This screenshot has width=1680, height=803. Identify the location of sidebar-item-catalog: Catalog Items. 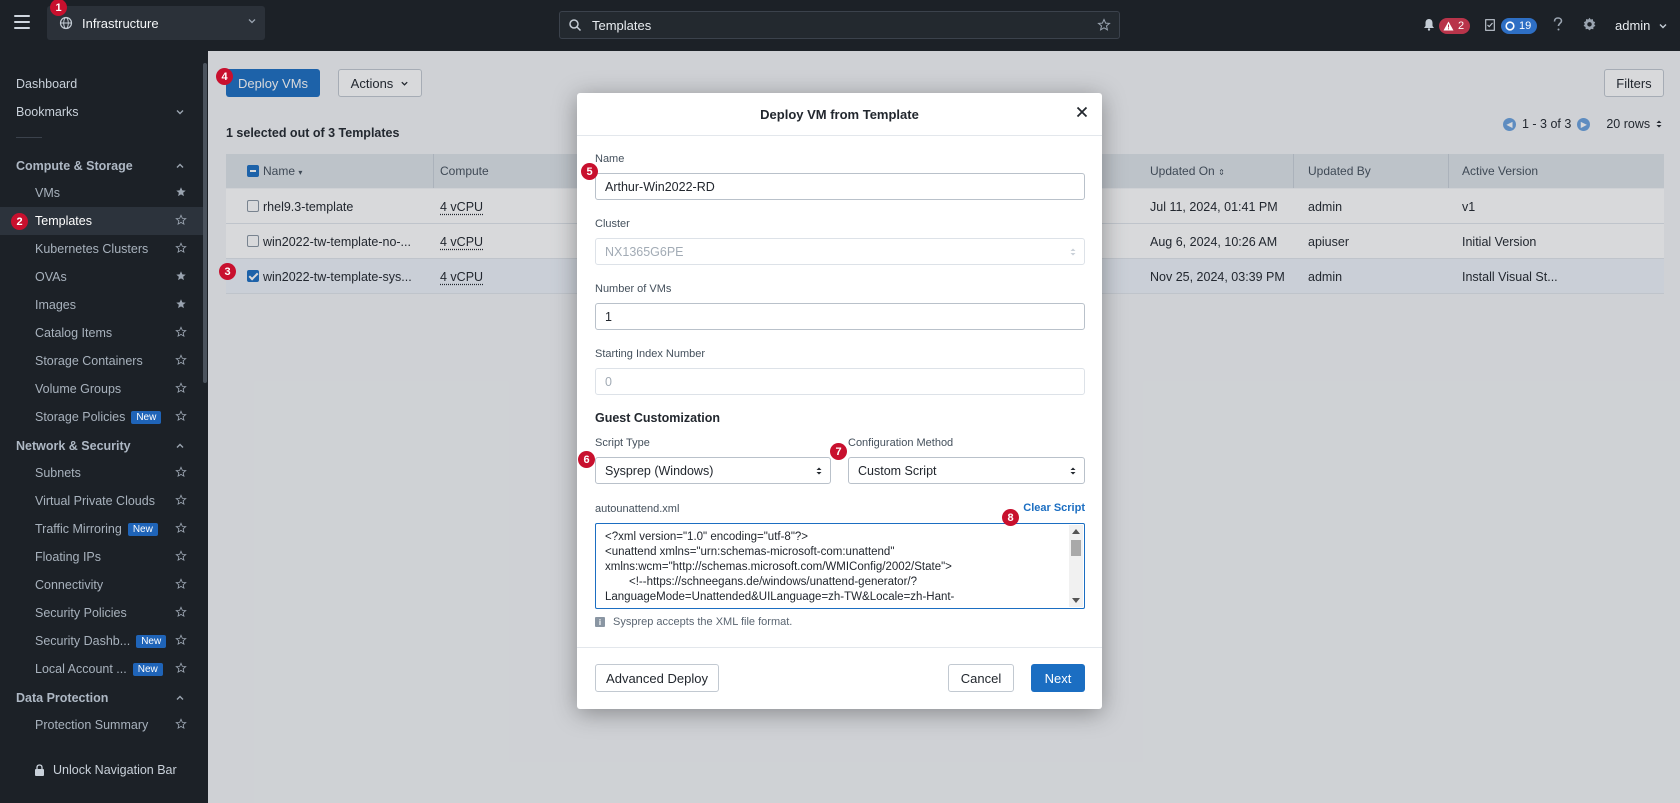
(101, 333).